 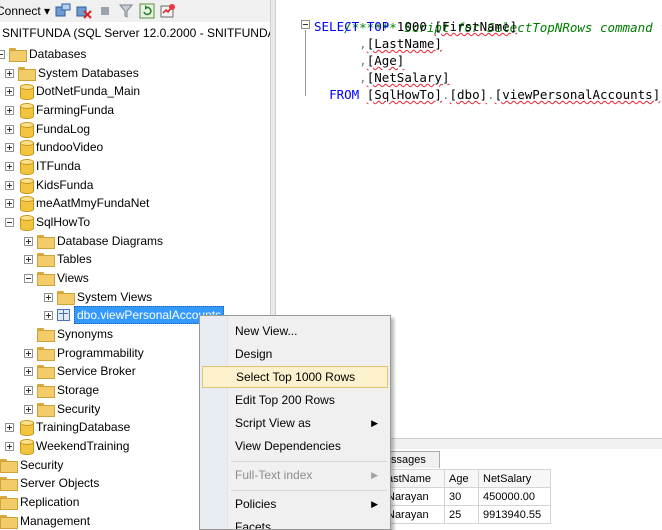 I want to click on tree-node-database: TrainingDatabase, so click(x=67, y=427).